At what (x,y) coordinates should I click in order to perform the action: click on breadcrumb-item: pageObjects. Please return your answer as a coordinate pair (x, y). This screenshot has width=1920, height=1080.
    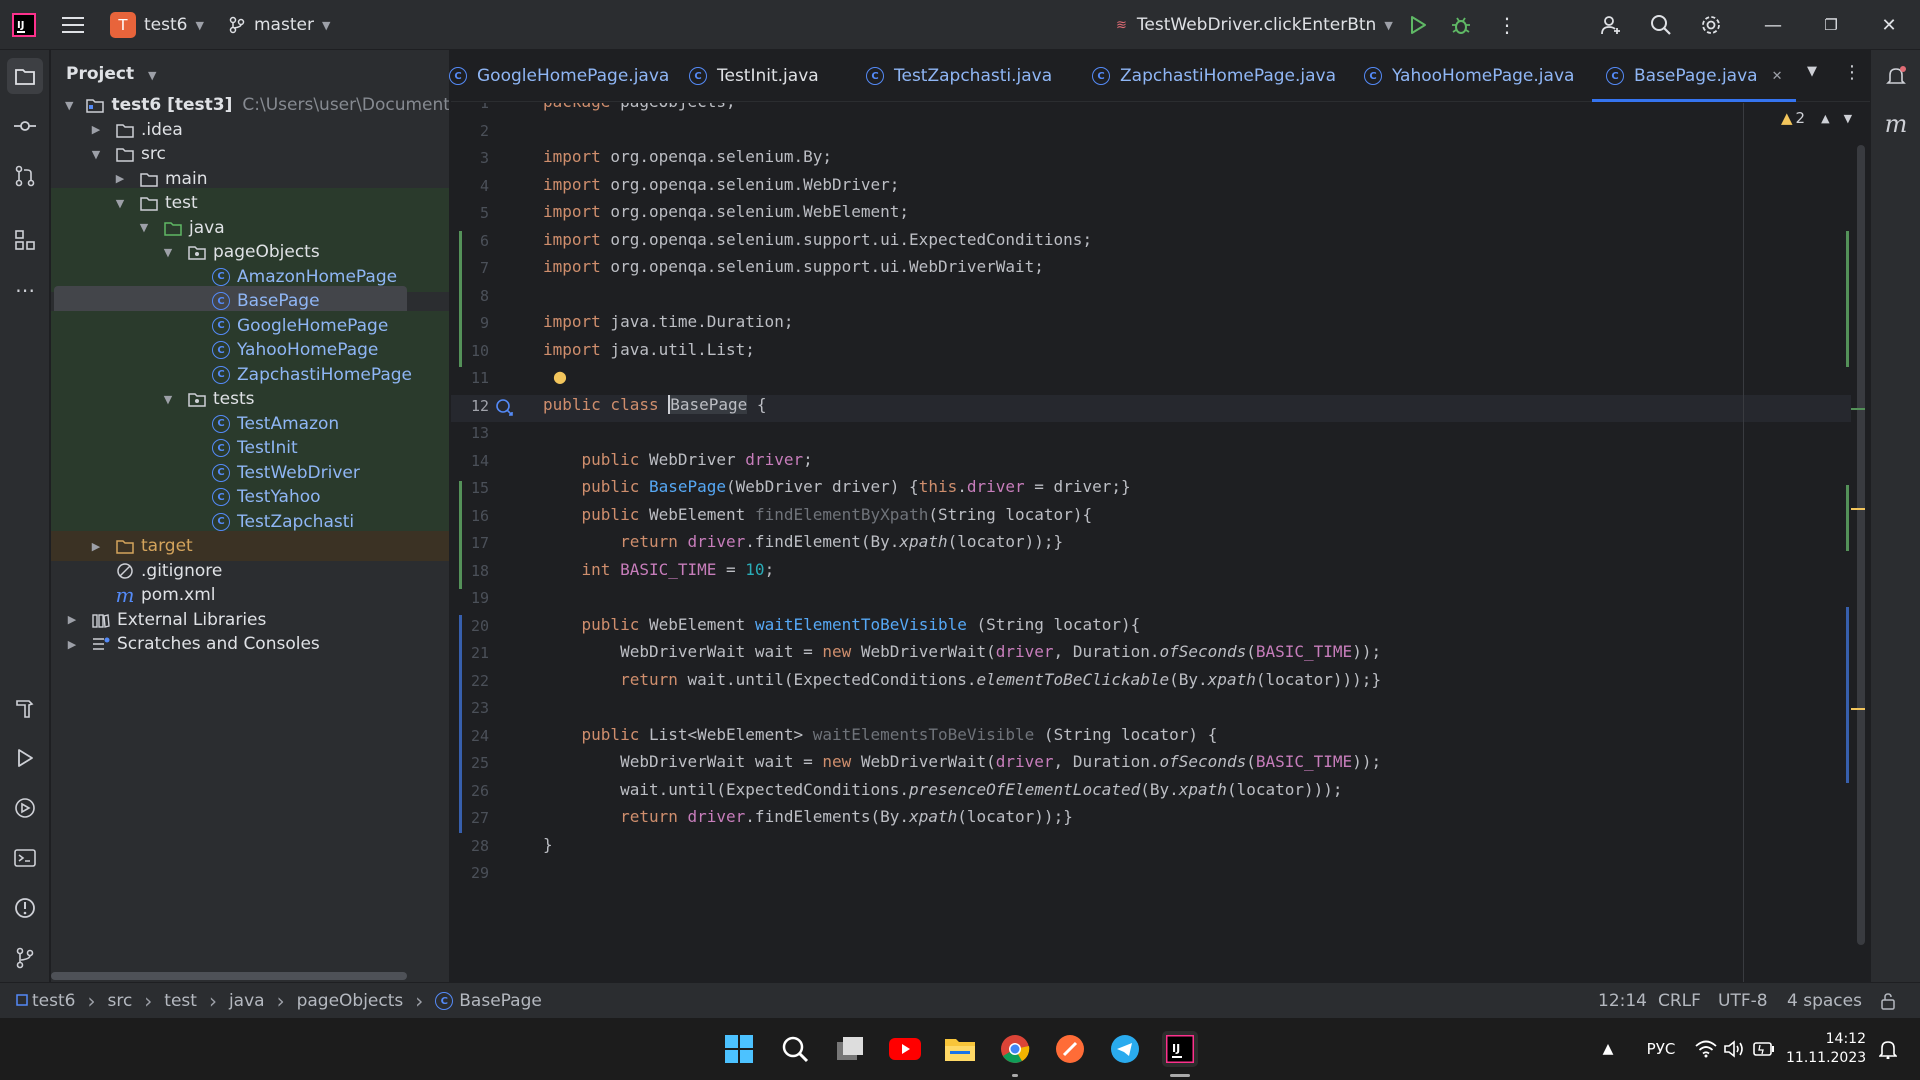
    Looking at the image, I should click on (350, 1001).